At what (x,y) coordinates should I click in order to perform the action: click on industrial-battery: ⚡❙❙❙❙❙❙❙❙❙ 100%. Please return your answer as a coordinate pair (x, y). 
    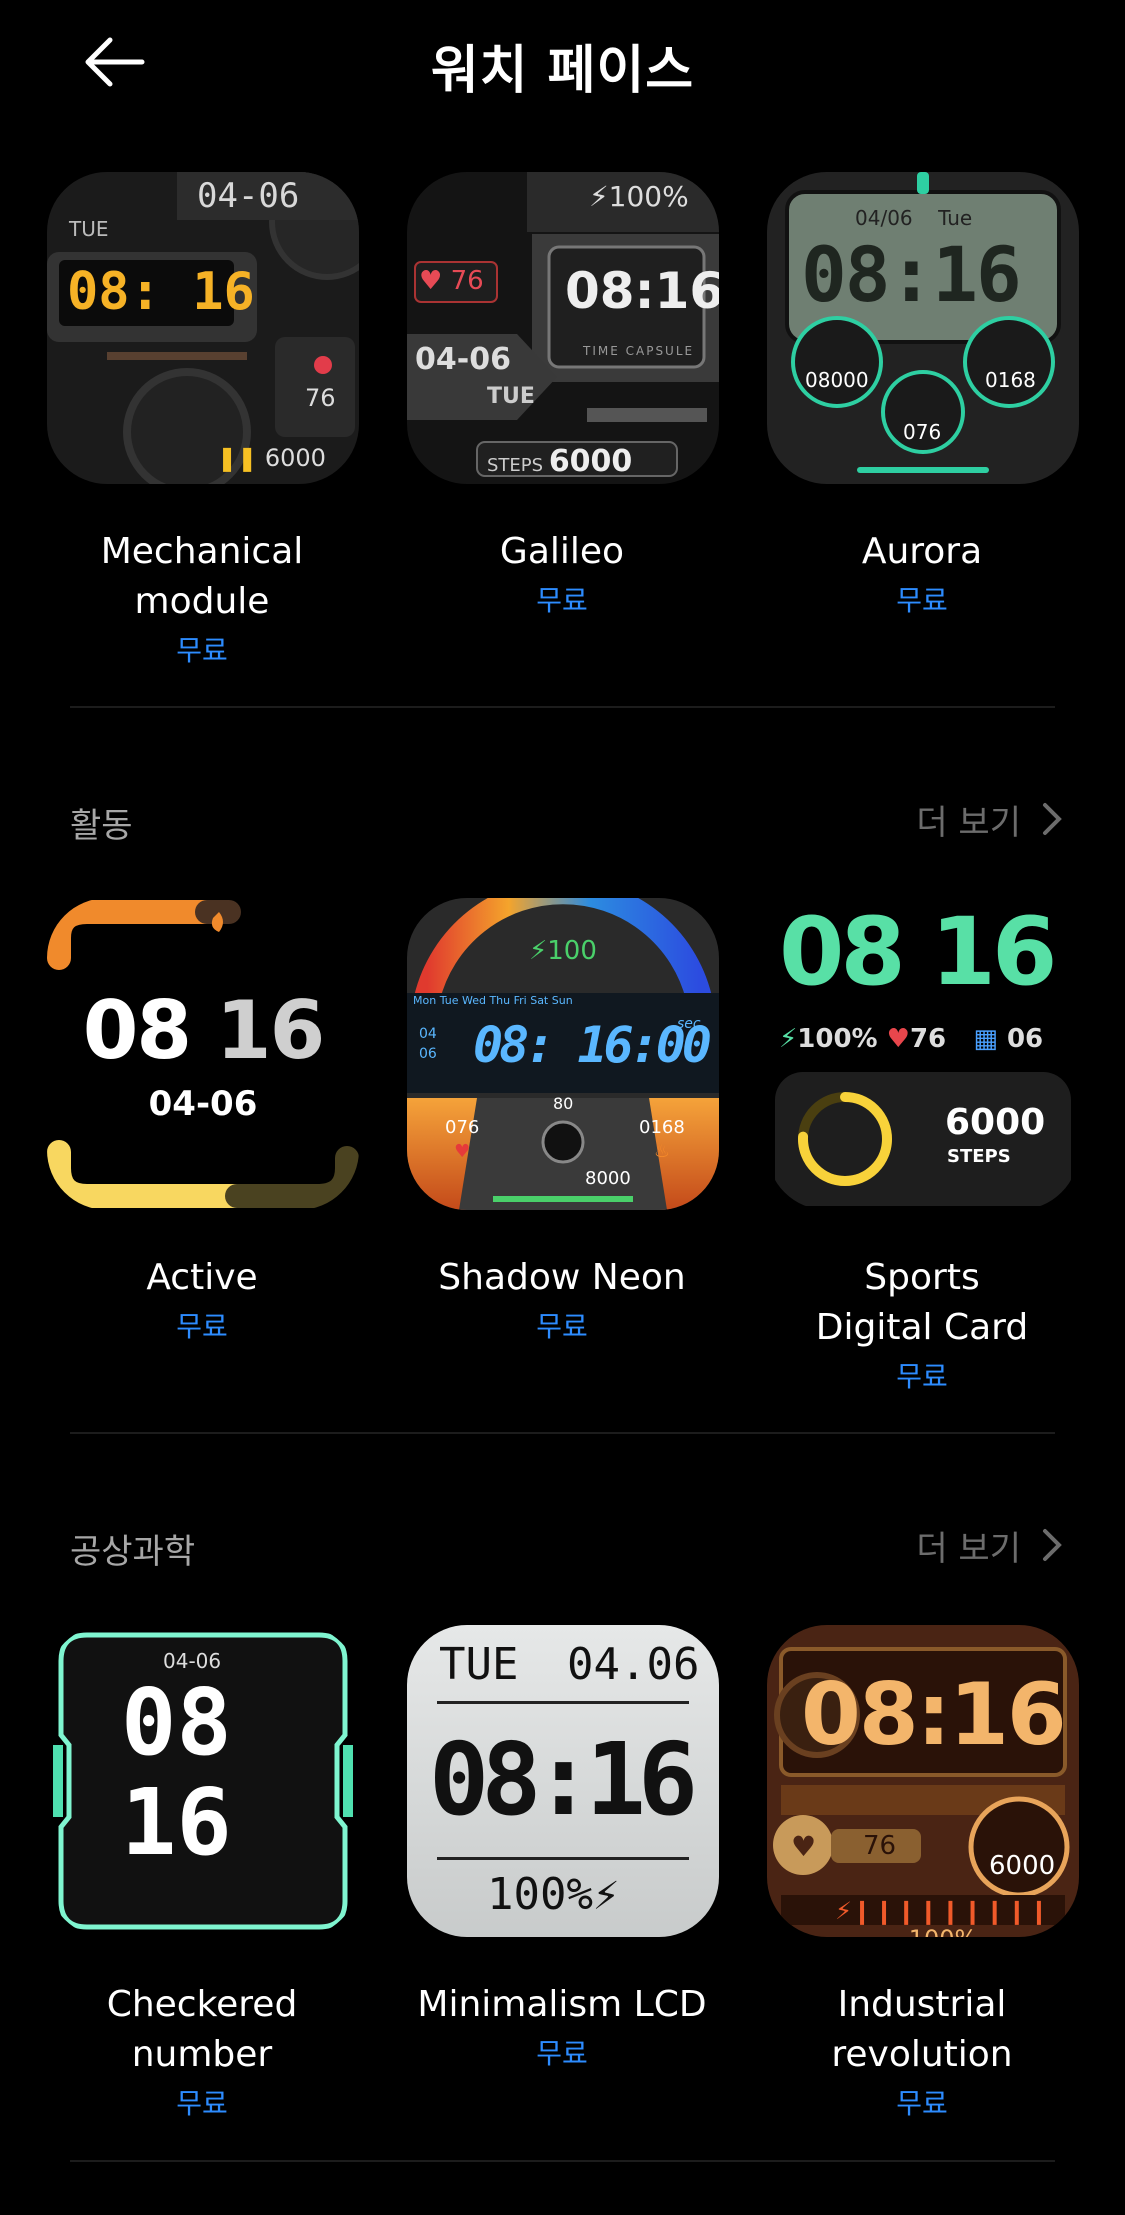
    Looking at the image, I should click on (943, 1917).